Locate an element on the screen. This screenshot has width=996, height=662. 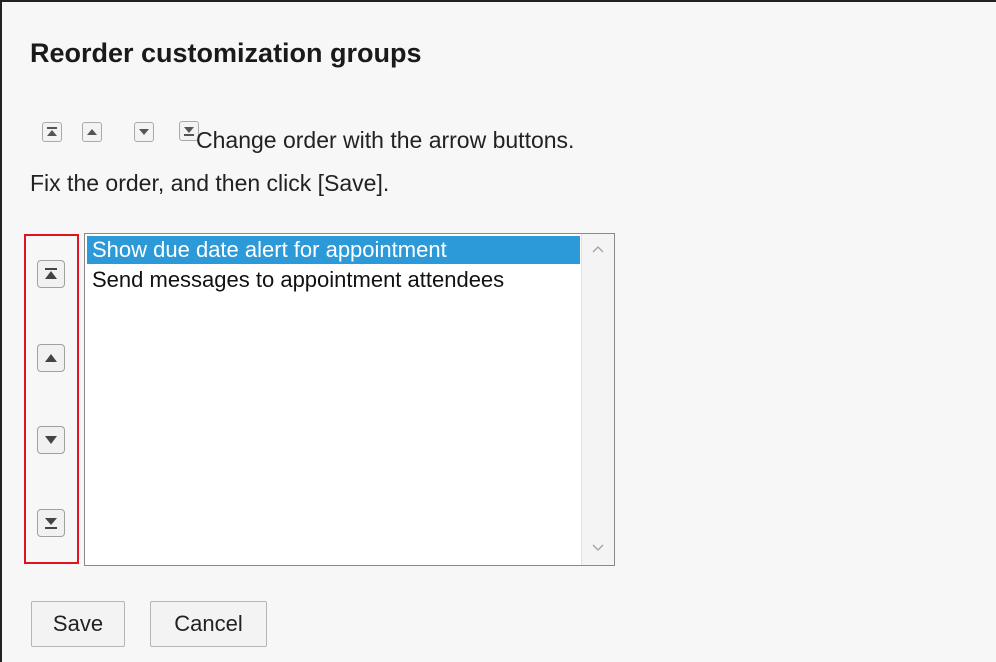
scroll-down-icon is located at coordinates (598, 548).